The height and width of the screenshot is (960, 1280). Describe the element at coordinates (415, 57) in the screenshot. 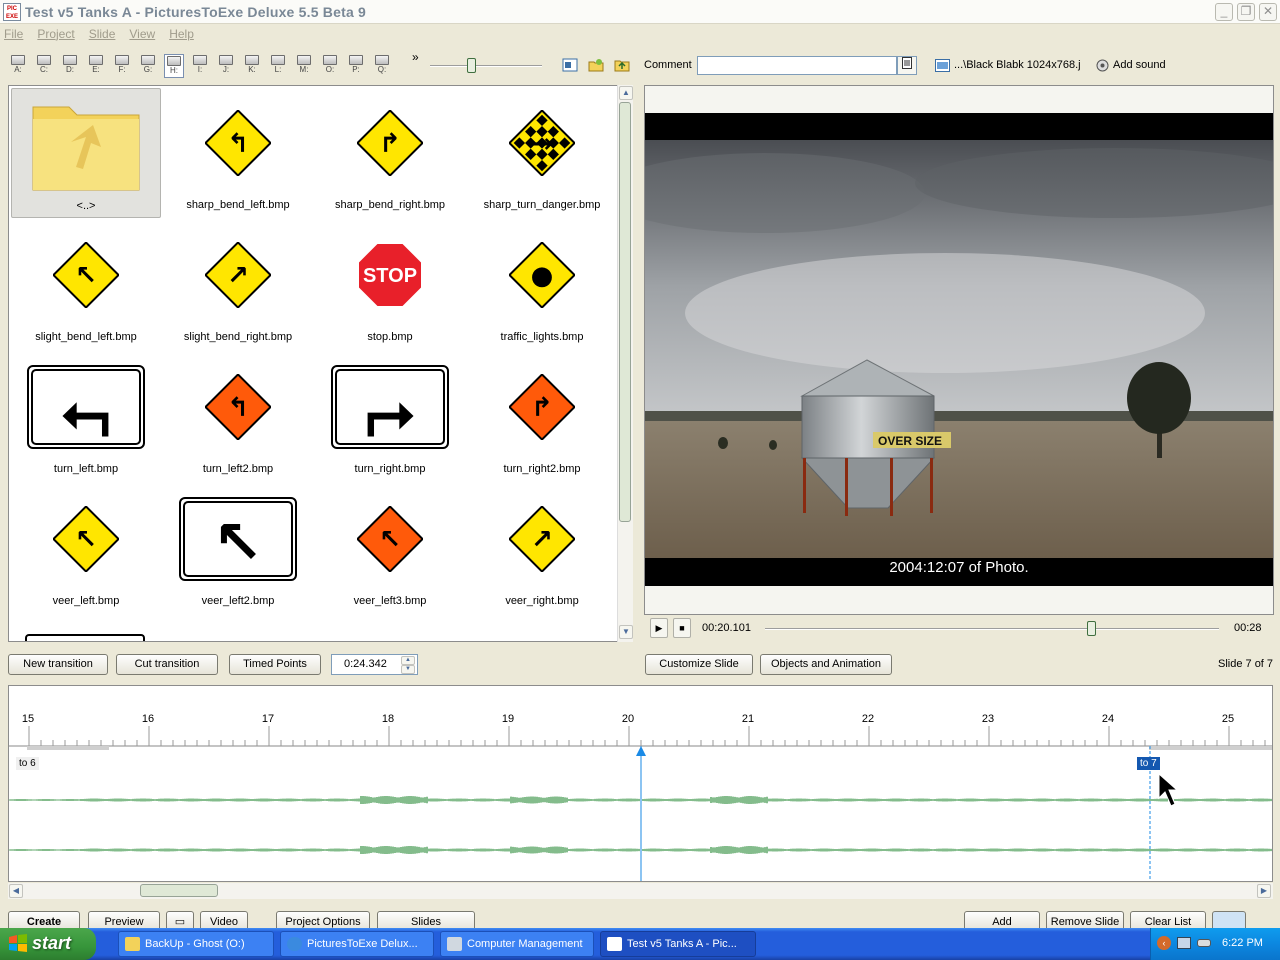

I see `more-drives-button: »` at that location.